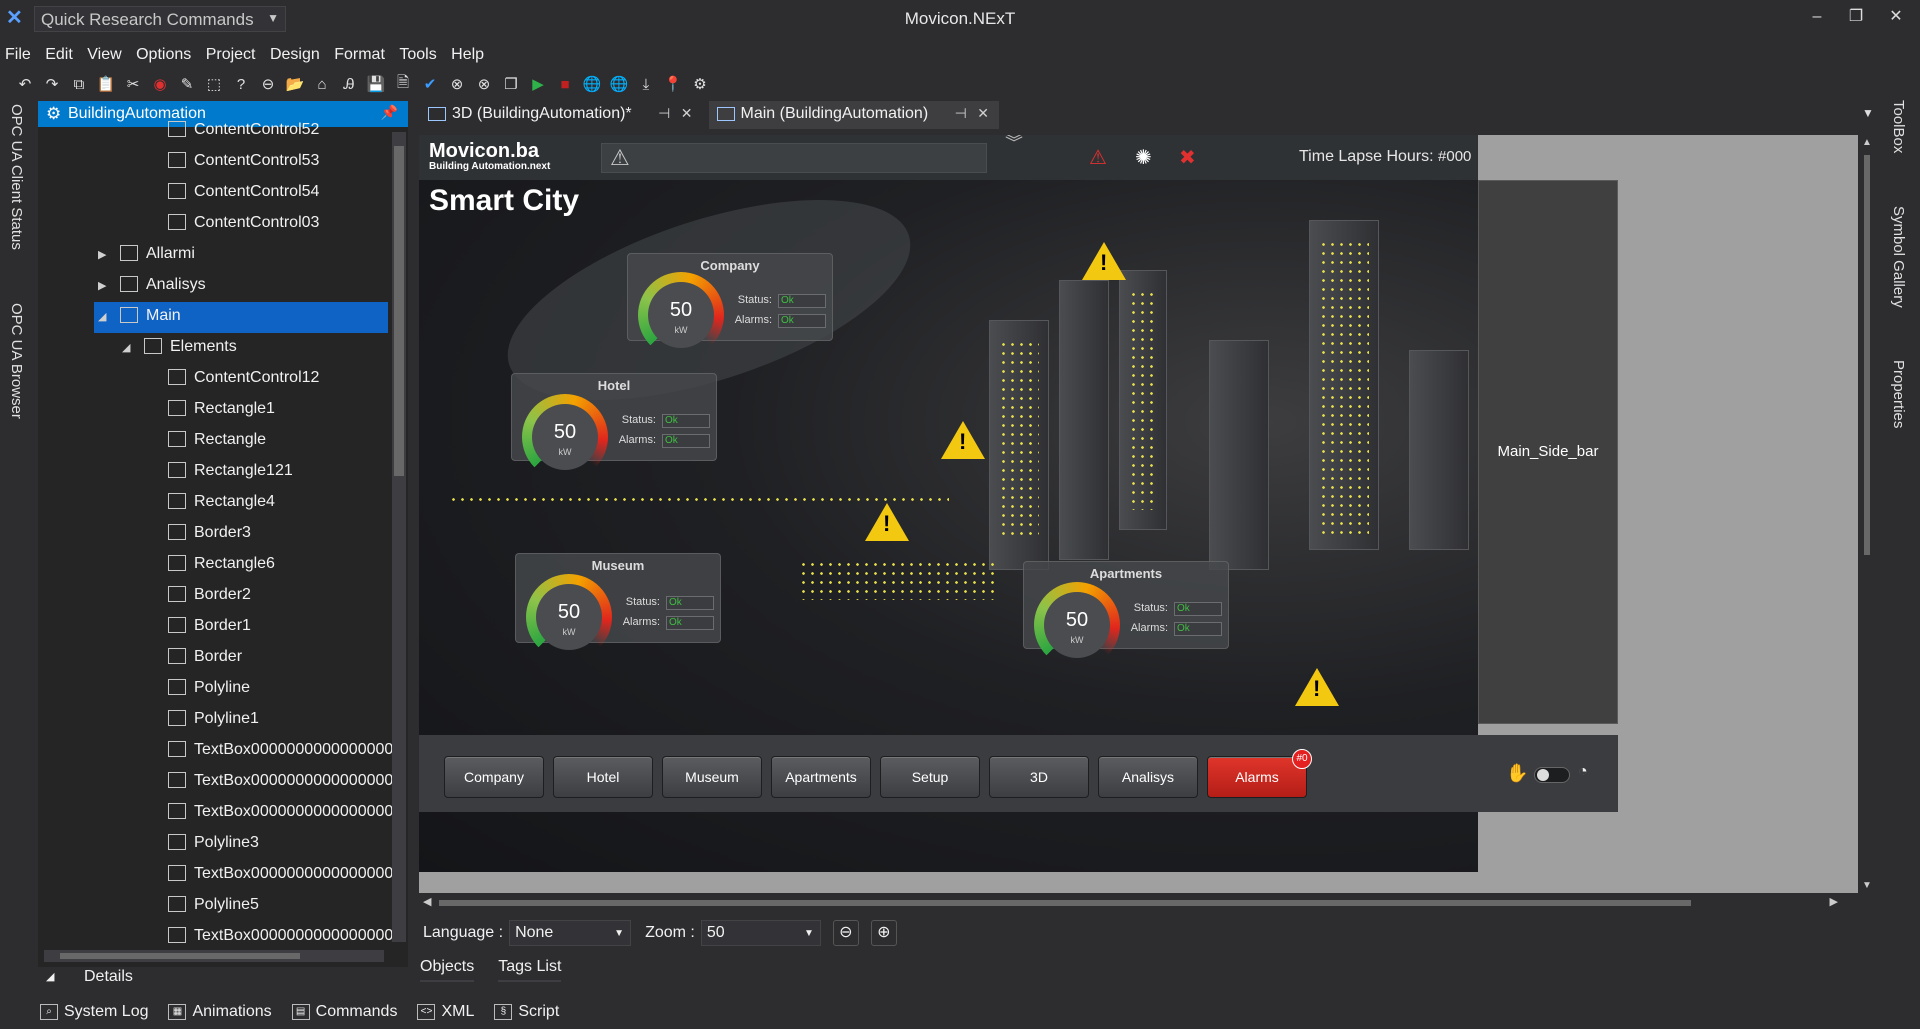 The height and width of the screenshot is (1029, 1920). I want to click on close-button: ✕, so click(1896, 17).